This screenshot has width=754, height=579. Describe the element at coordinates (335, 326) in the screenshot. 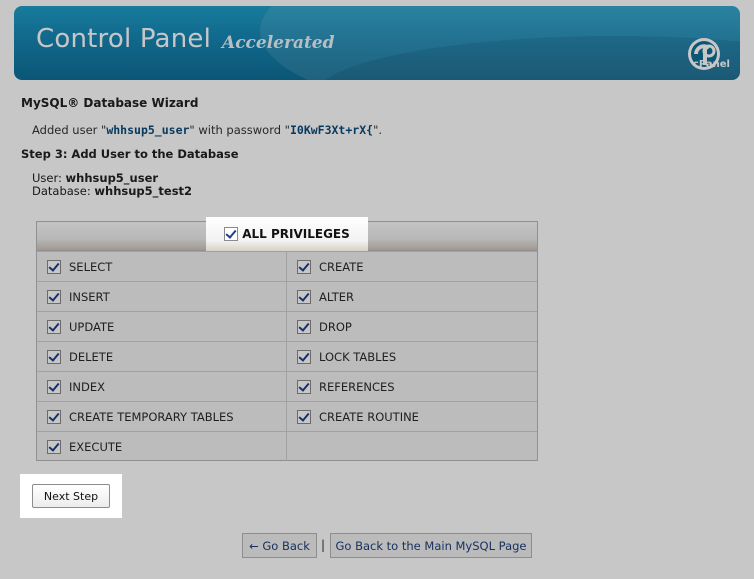

I see `privilege-label: DROP` at that location.